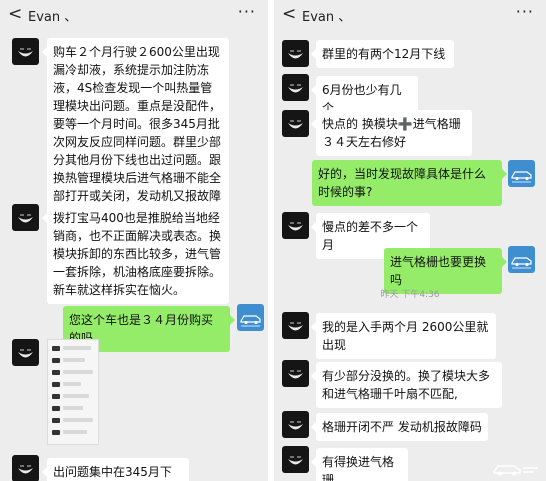 Image resolution: width=546 pixels, height=481 pixels. I want to click on screenshot-image, so click(73, 392).